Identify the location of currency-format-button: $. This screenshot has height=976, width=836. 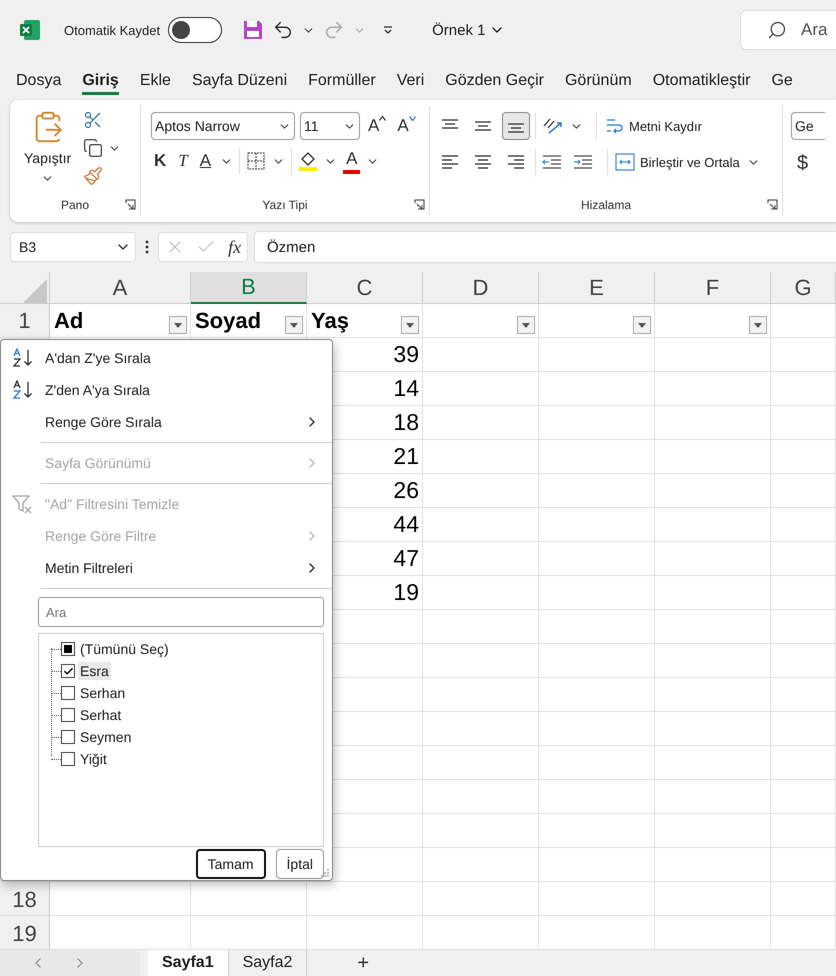
(799, 163).